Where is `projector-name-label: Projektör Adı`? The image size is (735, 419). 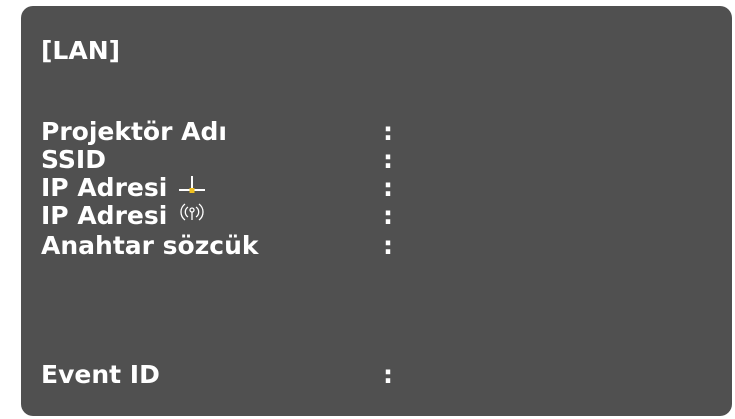 projector-name-label: Projektör Adı is located at coordinates (134, 131).